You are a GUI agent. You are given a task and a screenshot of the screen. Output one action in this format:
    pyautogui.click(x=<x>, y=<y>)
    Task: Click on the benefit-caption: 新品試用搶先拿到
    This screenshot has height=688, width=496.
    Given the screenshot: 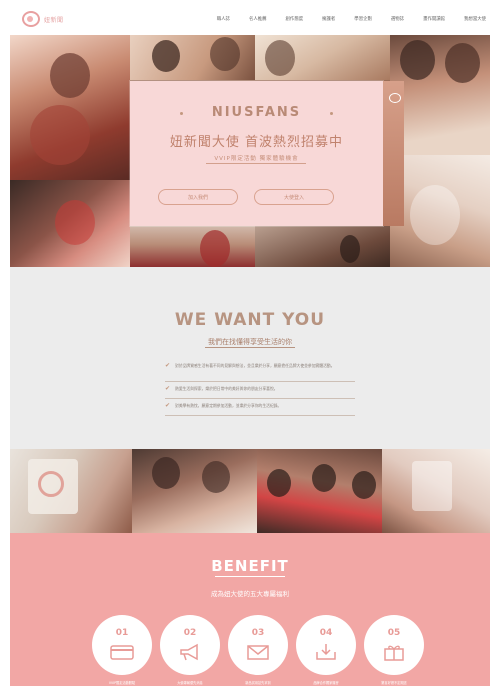 What is the action you would take?
    pyautogui.click(x=258, y=683)
    